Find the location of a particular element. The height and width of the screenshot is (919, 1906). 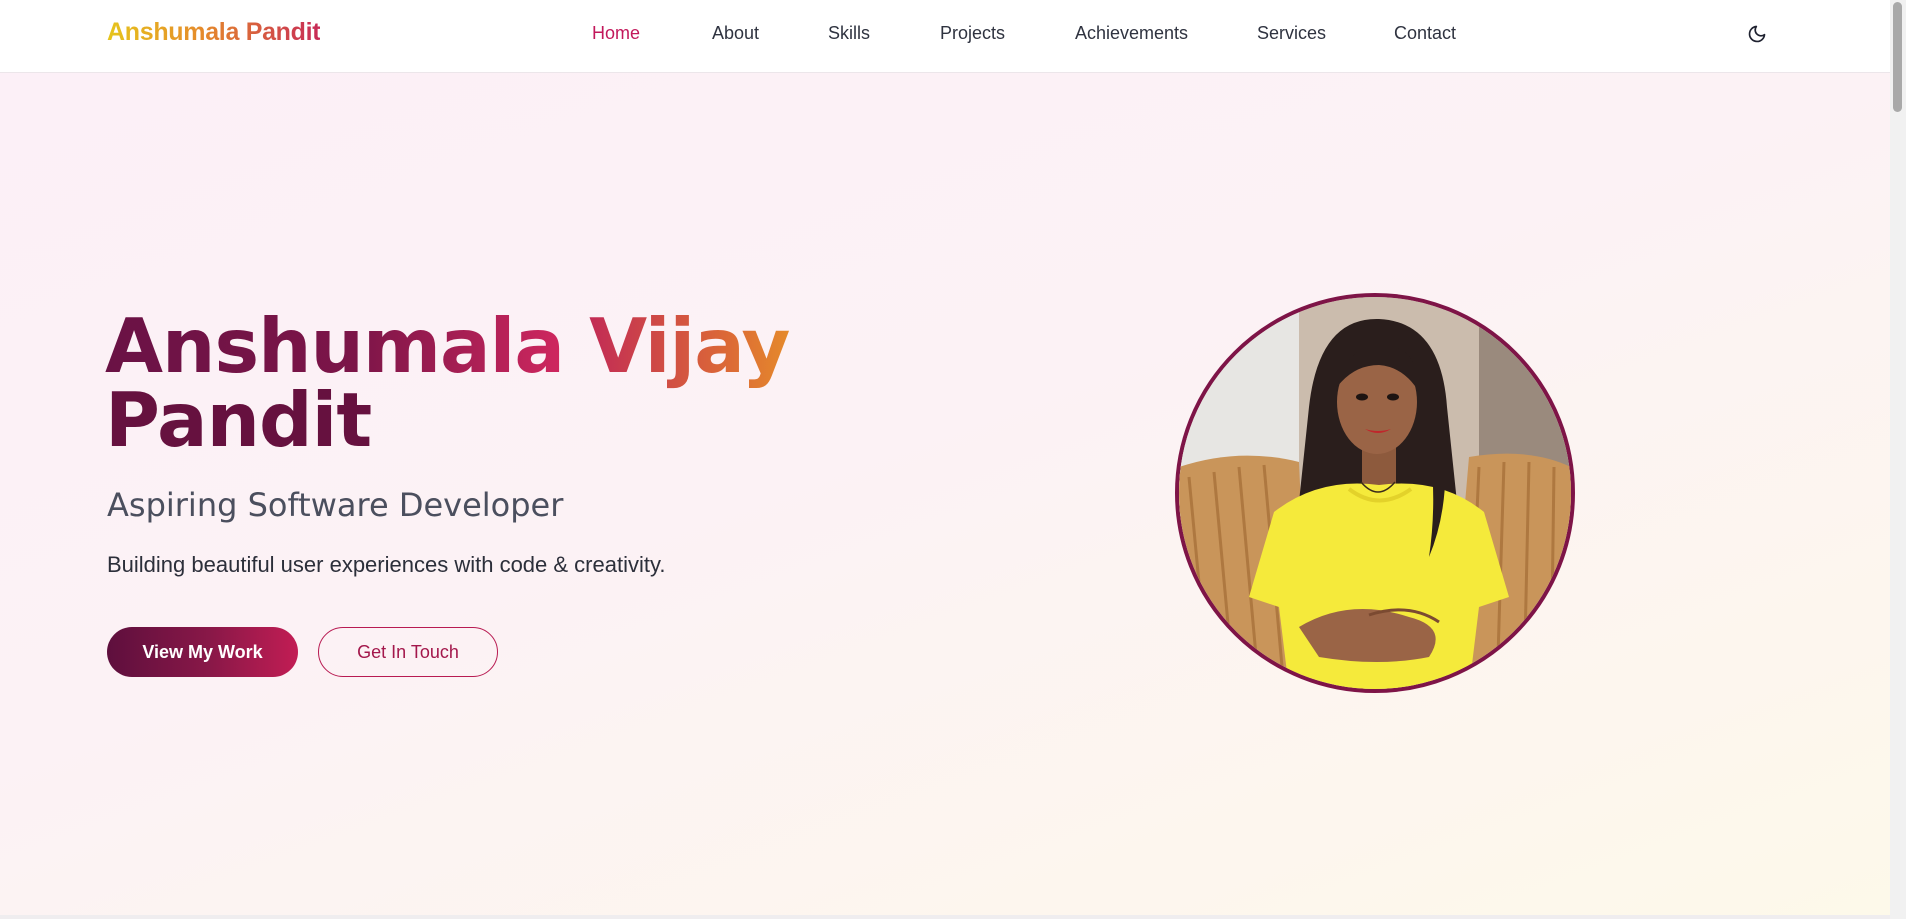

nav-projects: Projects is located at coordinates (972, 33).